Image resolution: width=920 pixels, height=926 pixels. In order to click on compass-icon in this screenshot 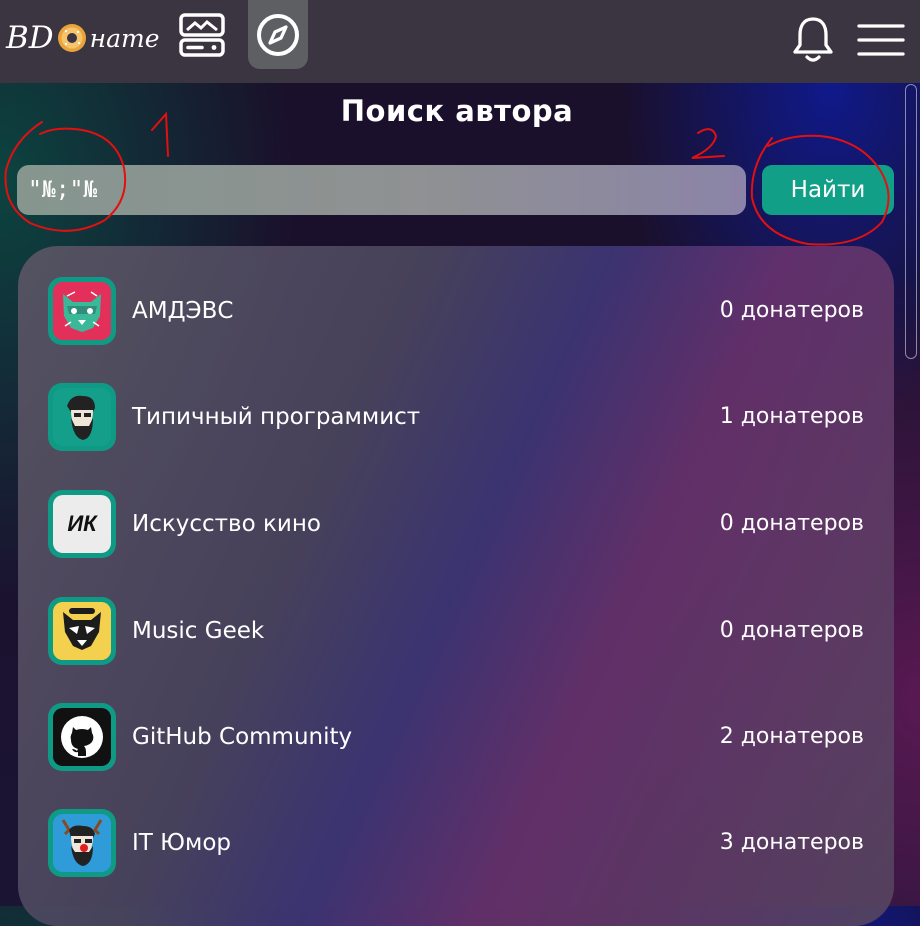, I will do `click(278, 34)`.